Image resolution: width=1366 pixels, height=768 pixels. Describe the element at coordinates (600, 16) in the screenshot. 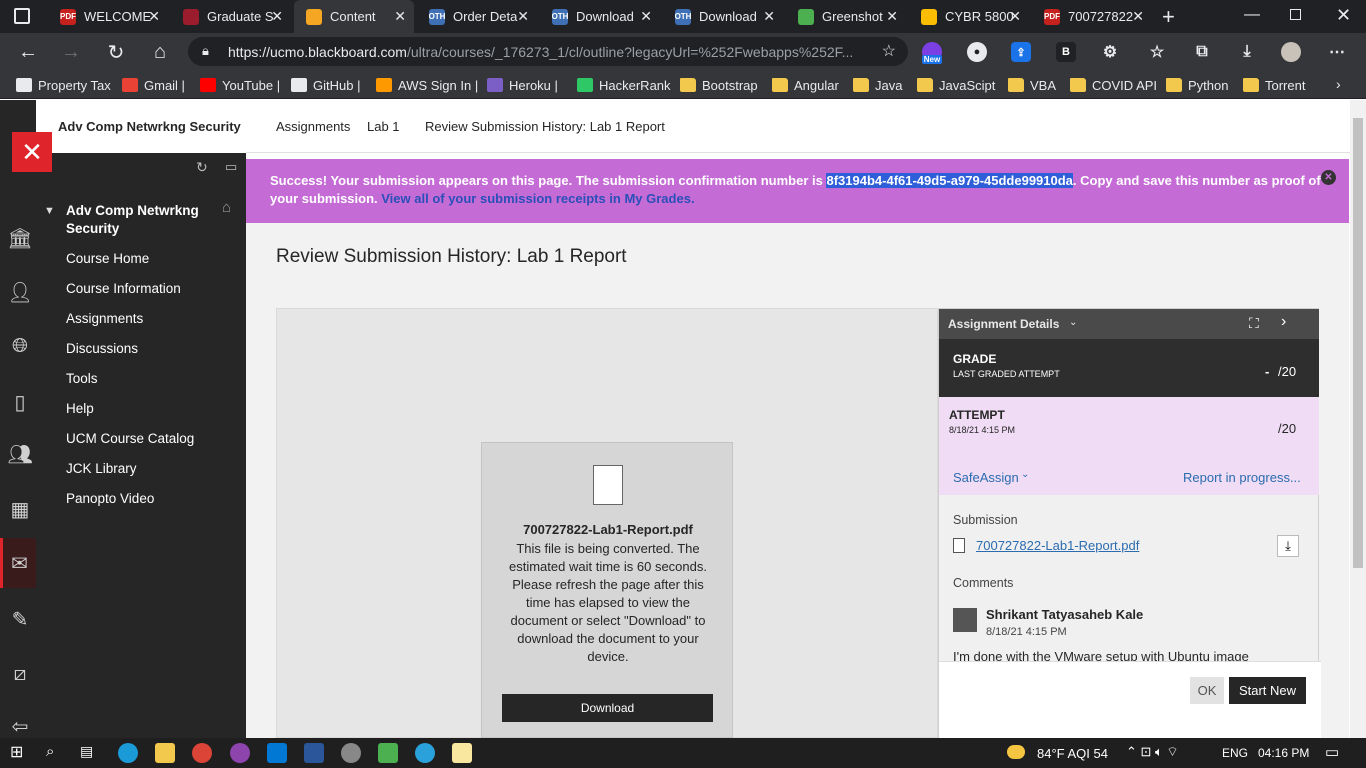

I see `tab-5: OTH Download ✕` at that location.